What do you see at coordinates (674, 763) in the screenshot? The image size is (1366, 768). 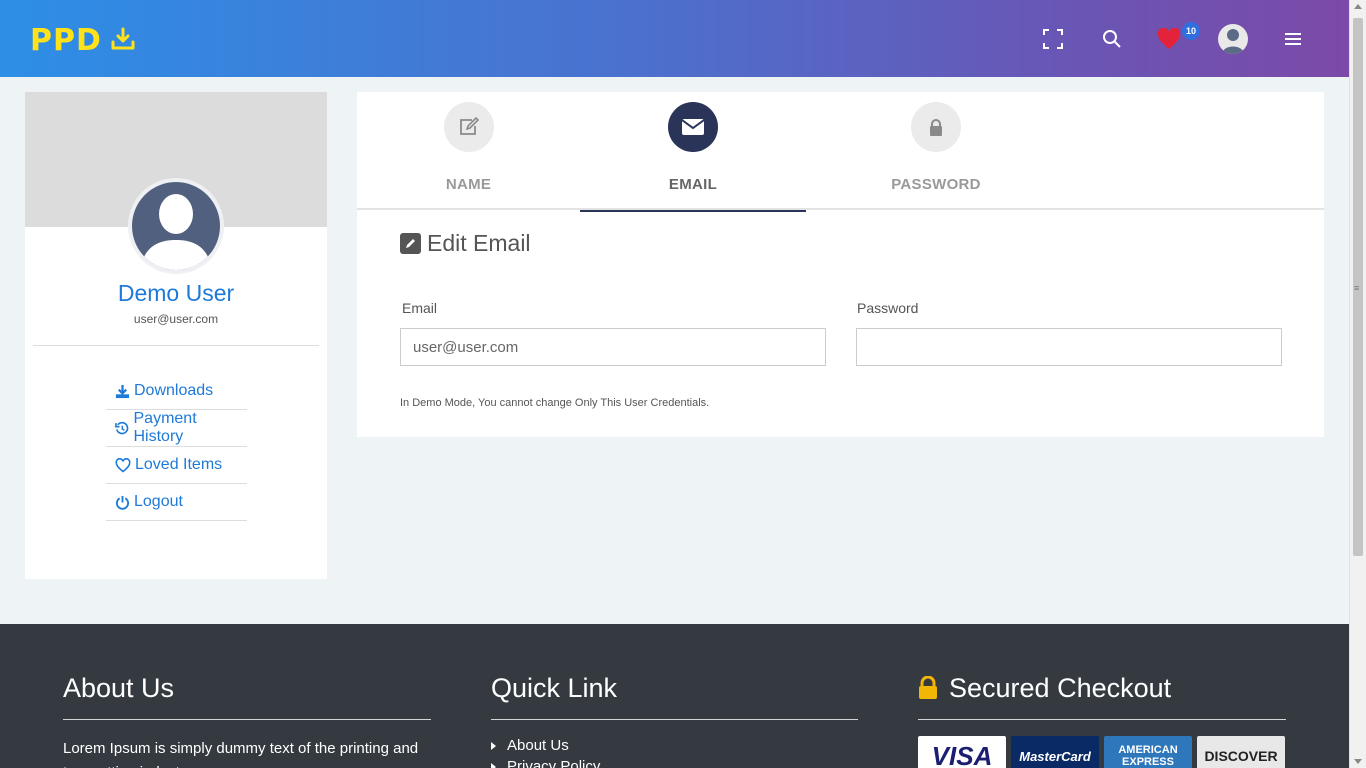 I see `footer-link-privacy-policy: Privacy Policy` at bounding box center [674, 763].